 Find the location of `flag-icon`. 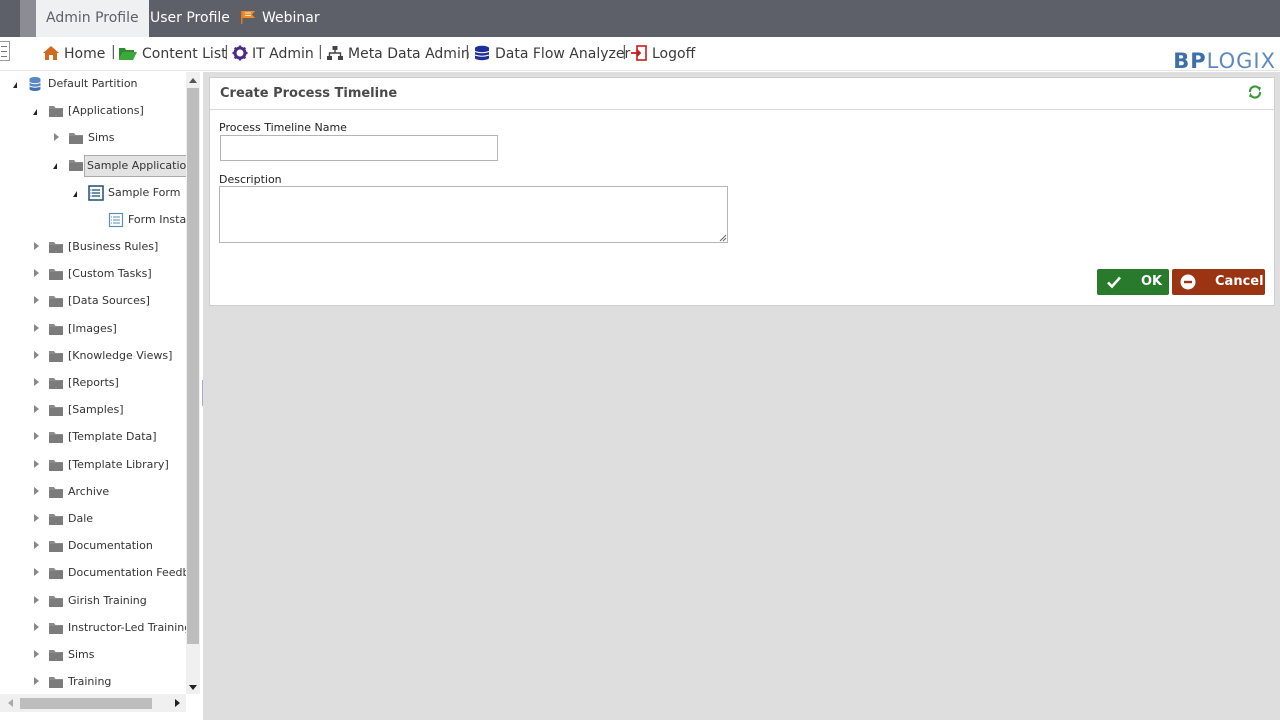

flag-icon is located at coordinates (248, 20).